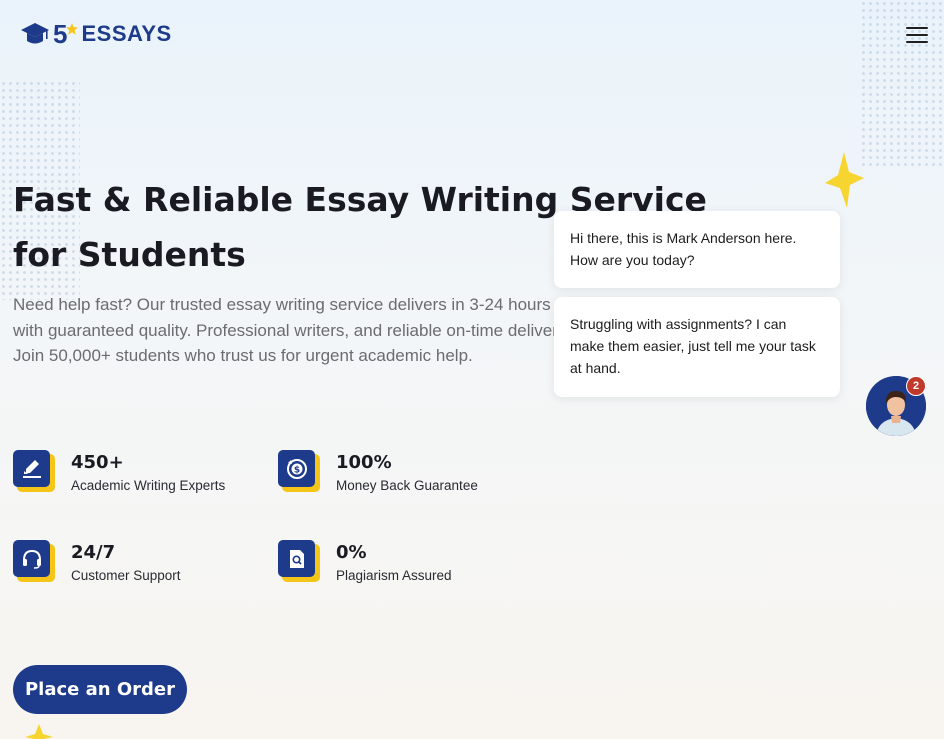 The height and width of the screenshot is (739, 944). I want to click on logo-text: ESSAYS, so click(126, 33).